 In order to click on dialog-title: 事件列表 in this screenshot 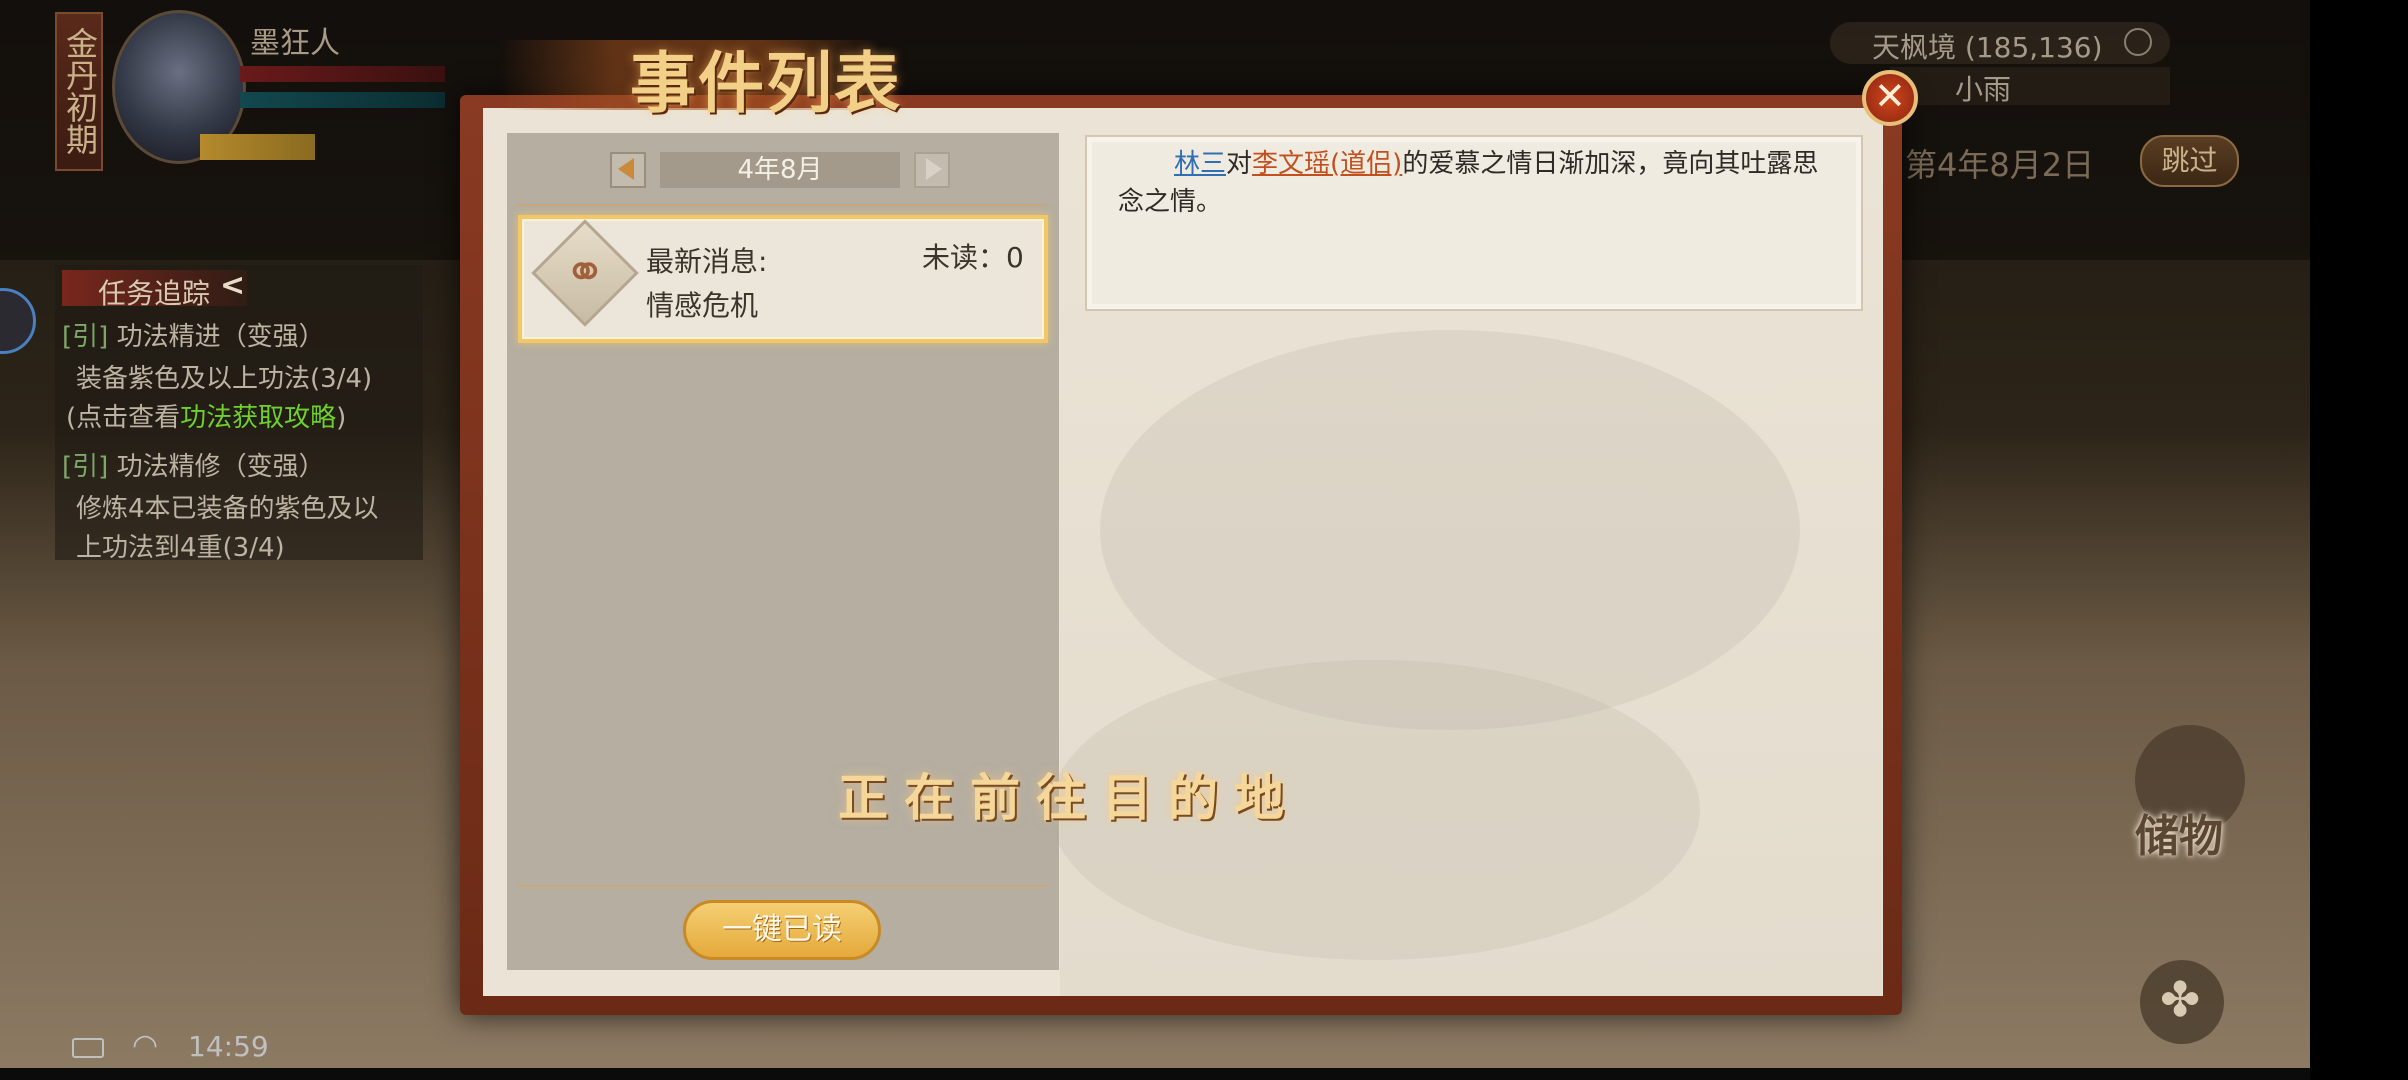, I will do `click(766, 83)`.